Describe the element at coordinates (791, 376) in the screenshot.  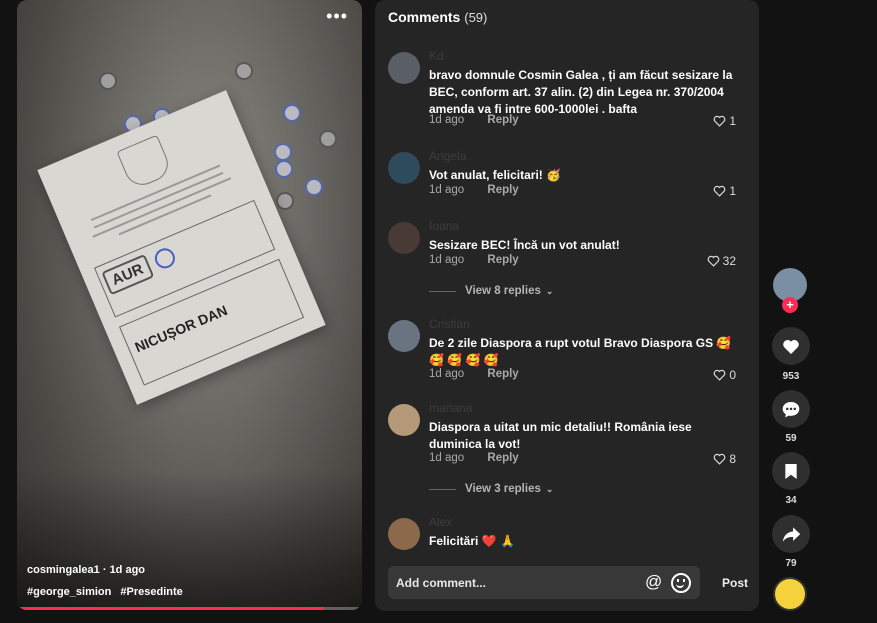
I see `like-count: 953` at that location.